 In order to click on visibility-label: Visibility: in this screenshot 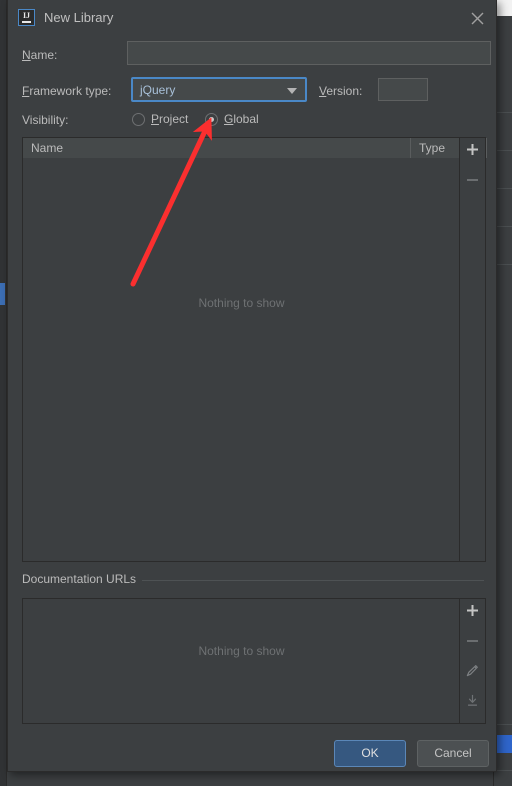, I will do `click(45, 120)`.